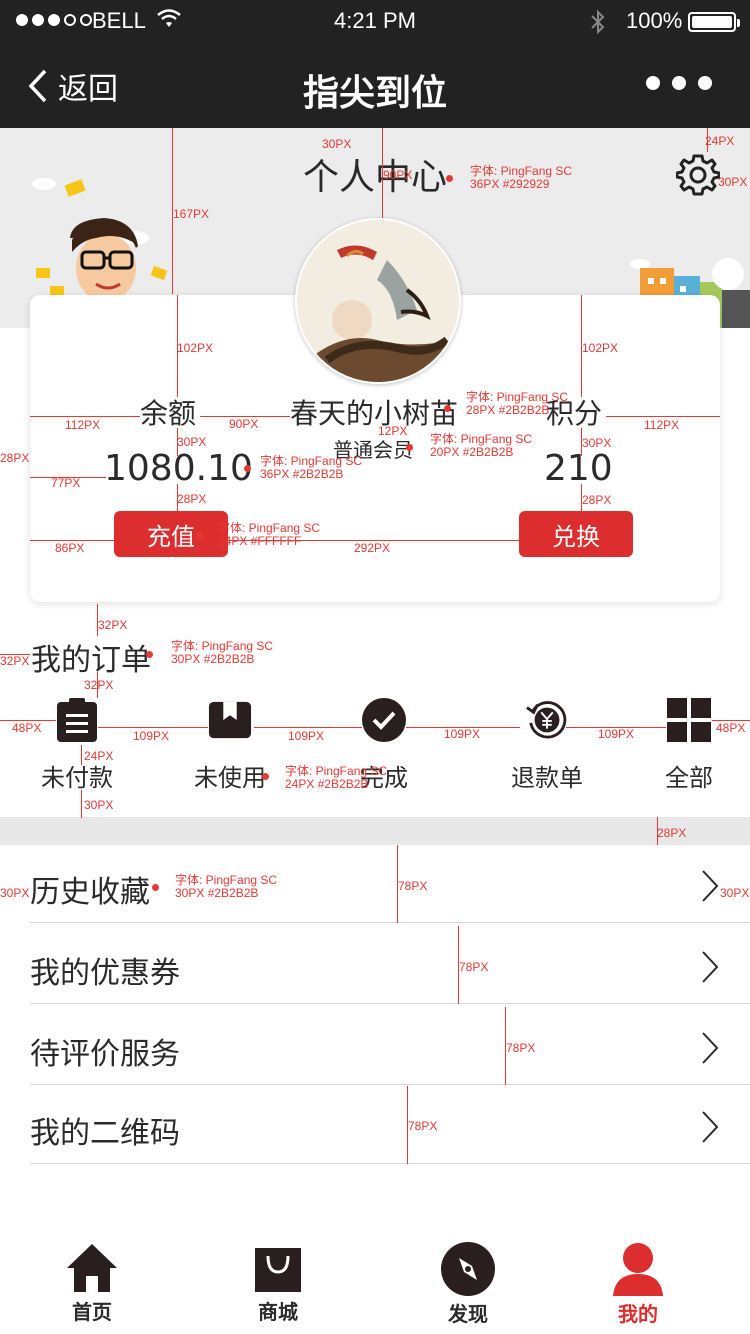 Image resolution: width=750 pixels, height=1334 pixels. I want to click on battery-percentage: 100%, so click(654, 20).